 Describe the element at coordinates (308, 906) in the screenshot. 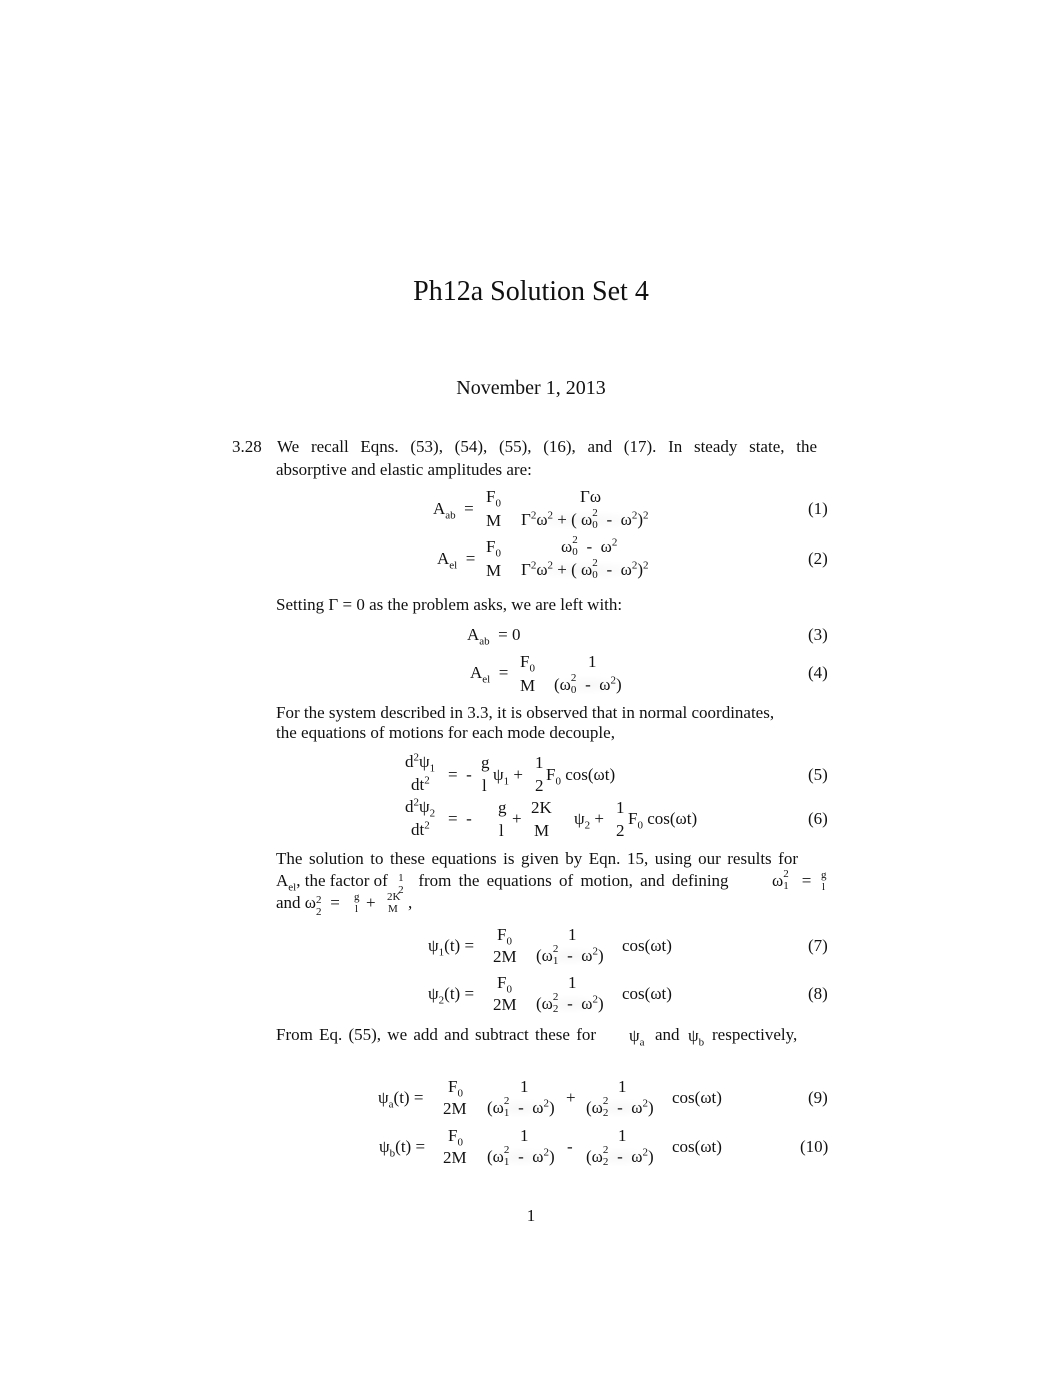

I see `solution-line-3: and ω22 =` at that location.